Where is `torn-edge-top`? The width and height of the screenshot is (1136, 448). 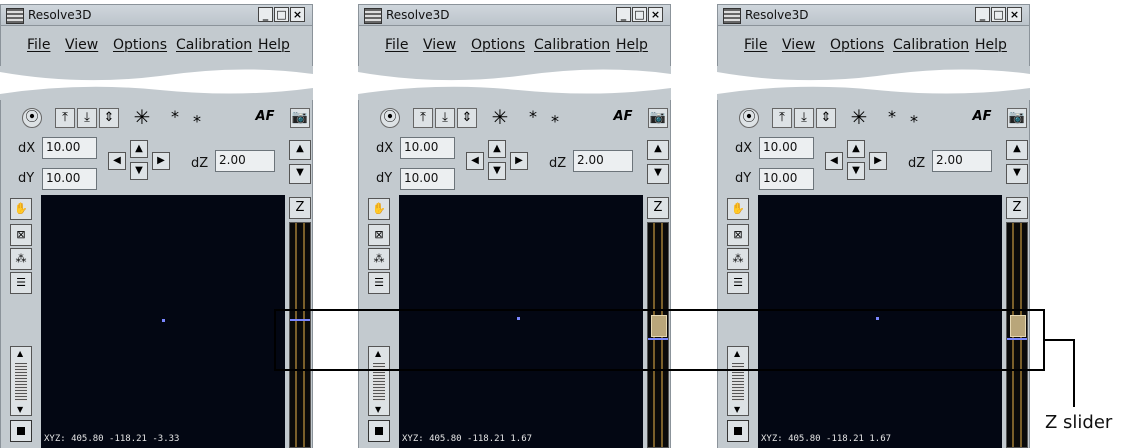 torn-edge-top is located at coordinates (514, 73).